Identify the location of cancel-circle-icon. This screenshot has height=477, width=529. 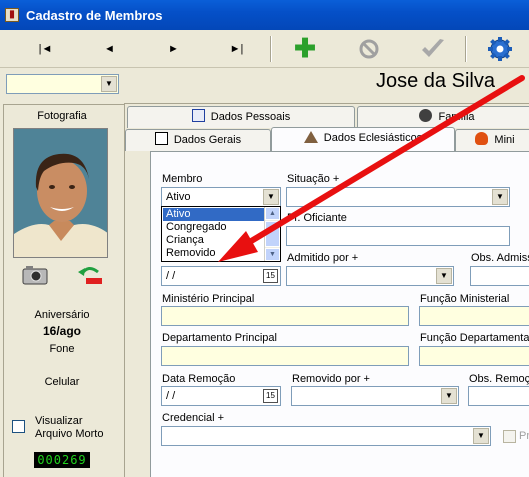
(369, 49).